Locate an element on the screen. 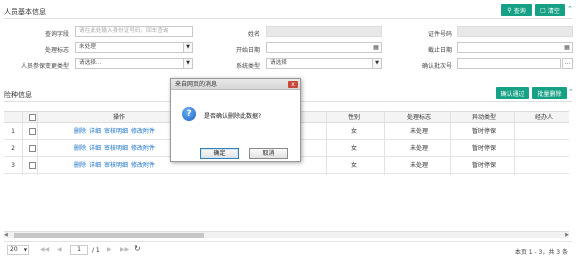 The height and width of the screenshot is (261, 576). scroll-right-icon: ▶ is located at coordinates (567, 235).